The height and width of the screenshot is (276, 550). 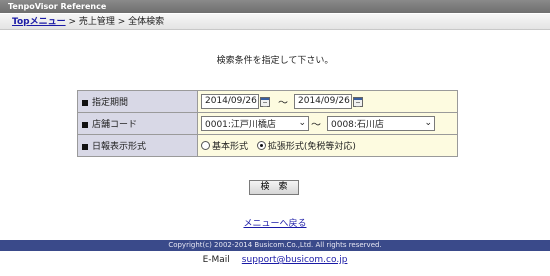 What do you see at coordinates (274, 187) in the screenshot?
I see `search-button: 検 索` at bounding box center [274, 187].